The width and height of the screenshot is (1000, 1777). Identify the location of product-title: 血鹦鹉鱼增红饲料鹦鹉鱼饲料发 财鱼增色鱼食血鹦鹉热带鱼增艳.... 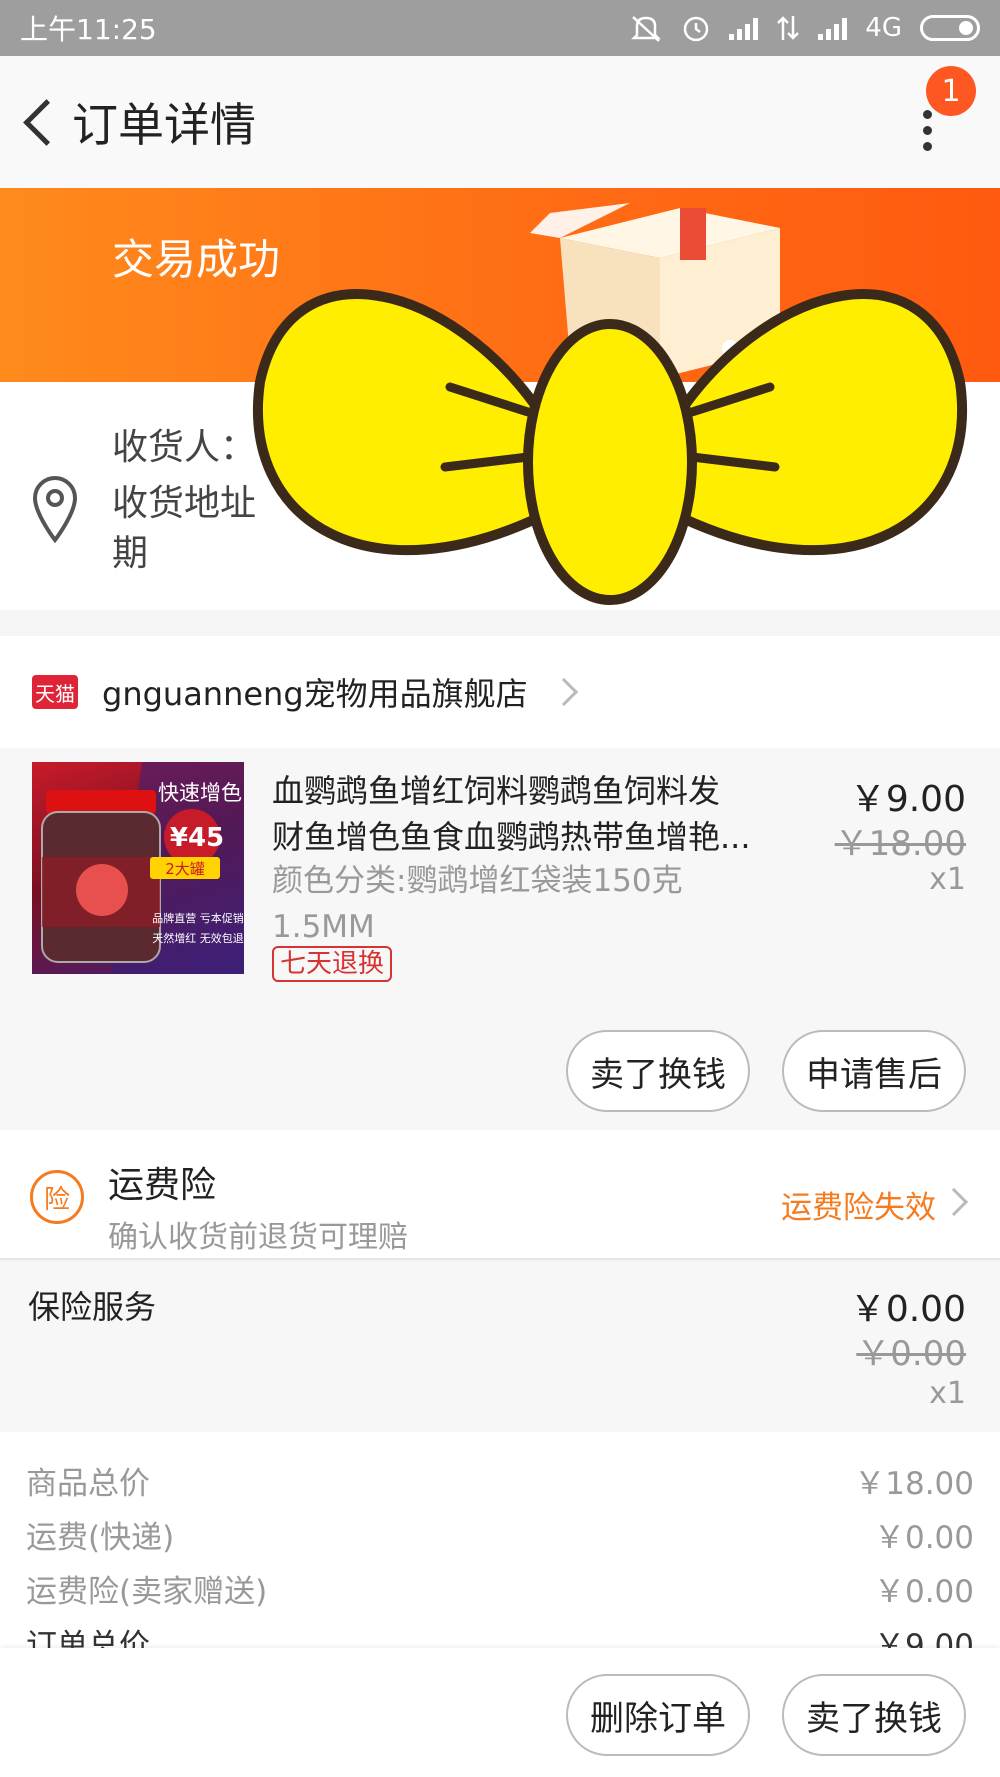
(532, 814).